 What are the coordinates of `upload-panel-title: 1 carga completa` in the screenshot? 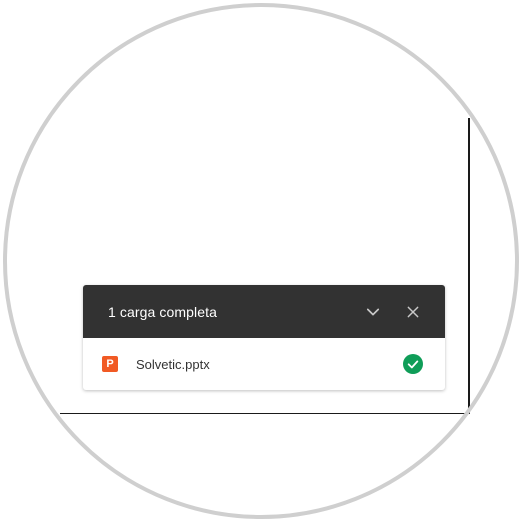 It's located at (162, 311).